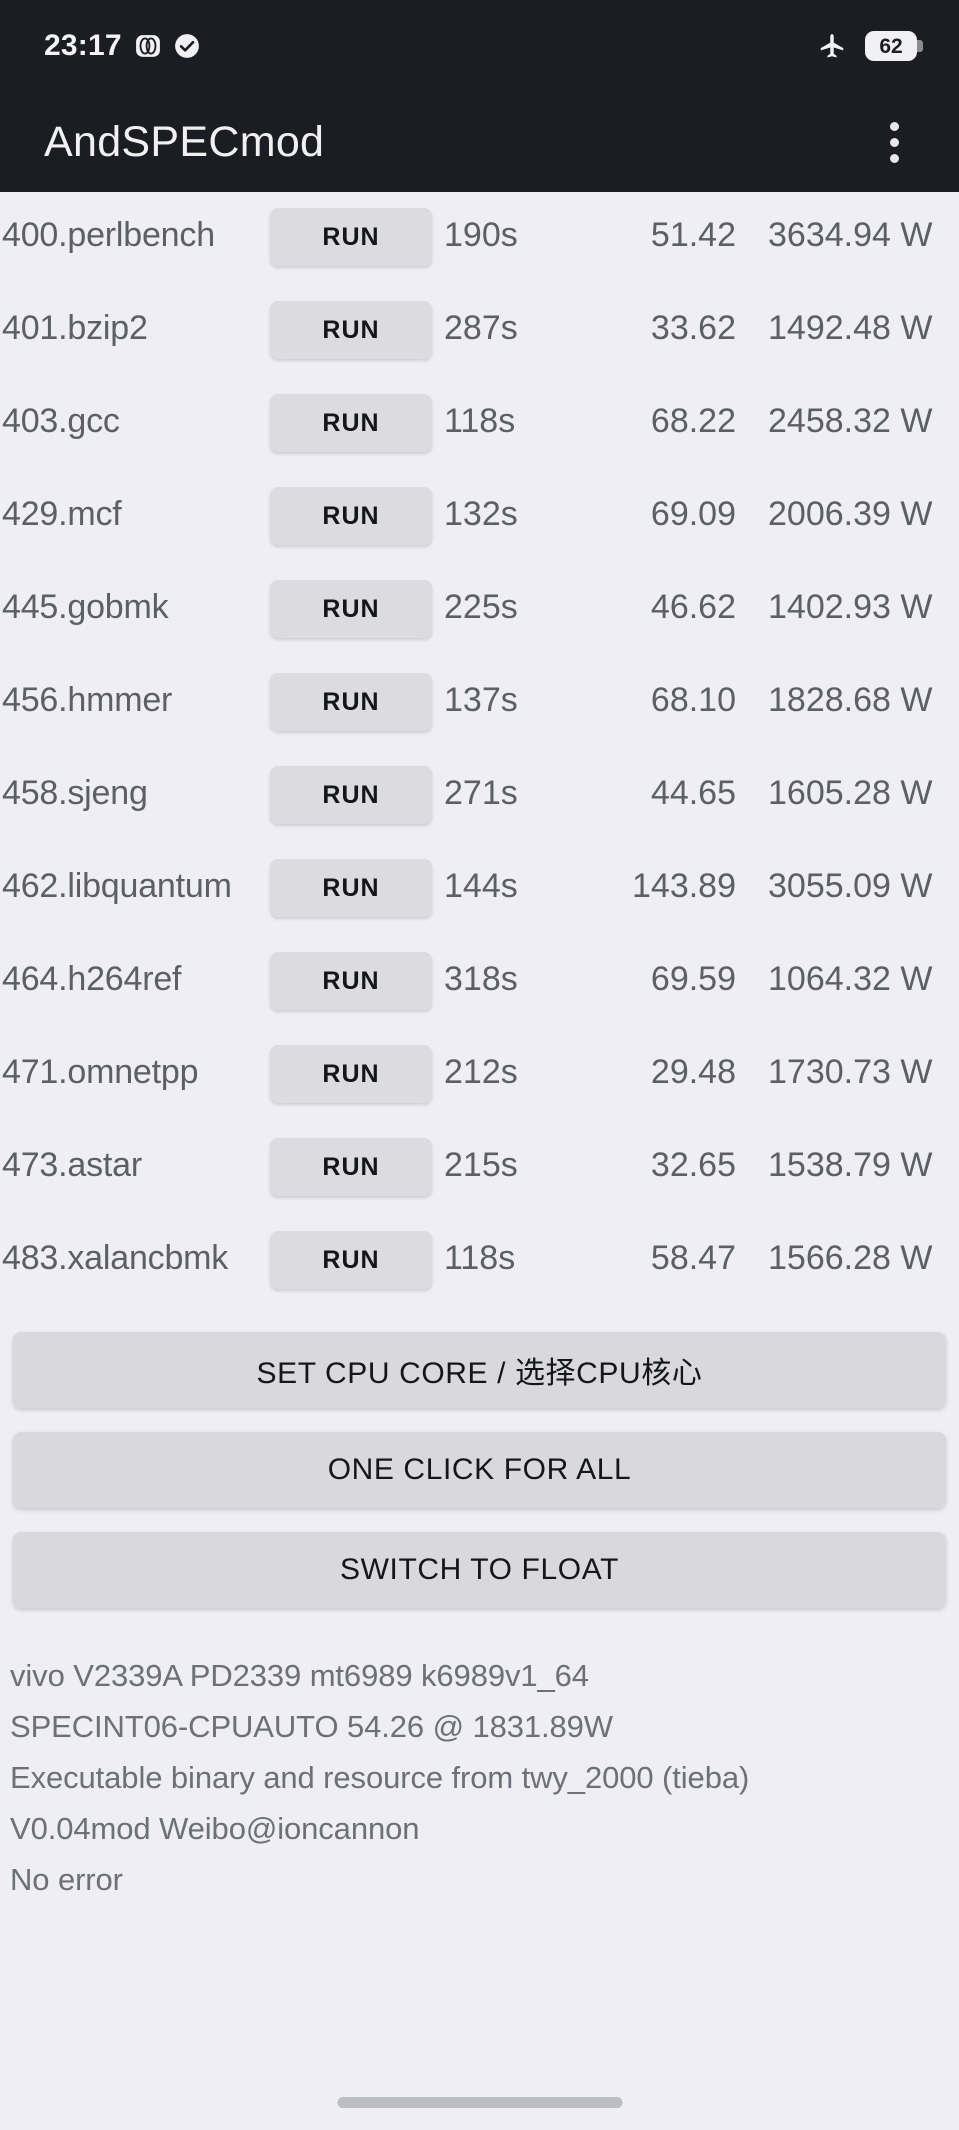 The image size is (959, 2130). I want to click on airplane-mode-icon, so click(832, 46).